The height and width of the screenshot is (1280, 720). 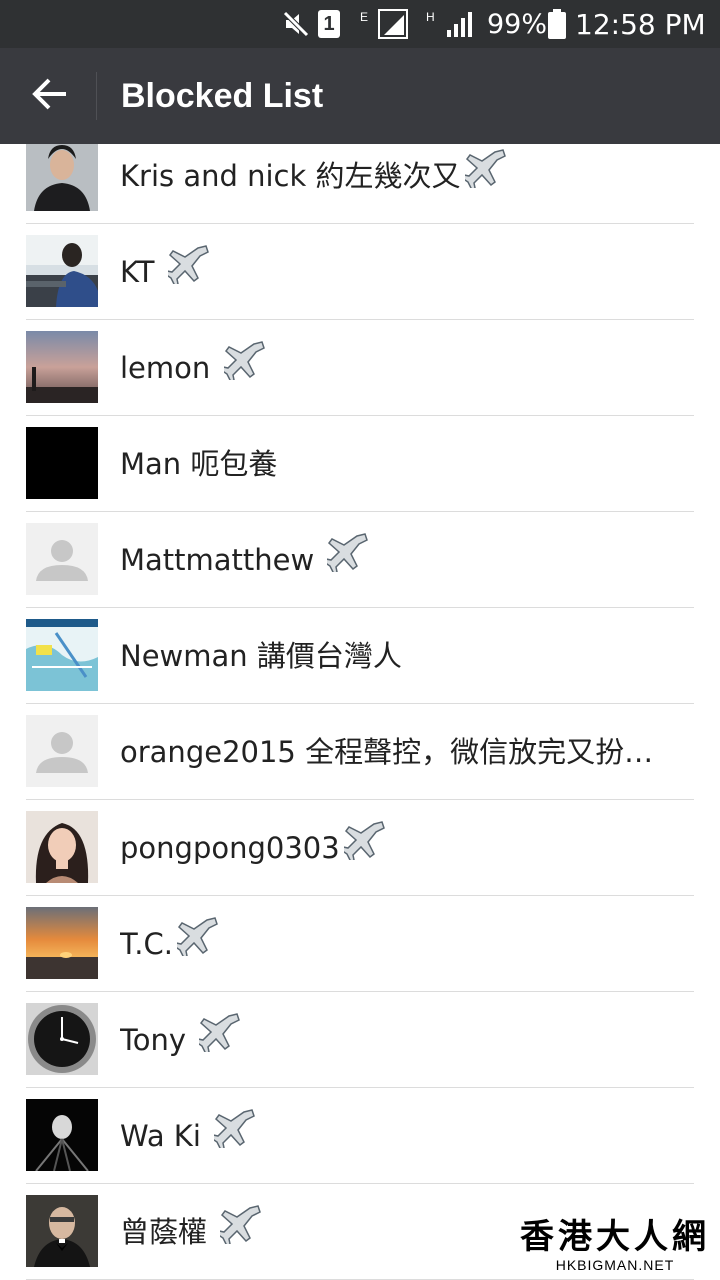 I want to click on list-item: Mattmatthew, so click(x=360, y=560).